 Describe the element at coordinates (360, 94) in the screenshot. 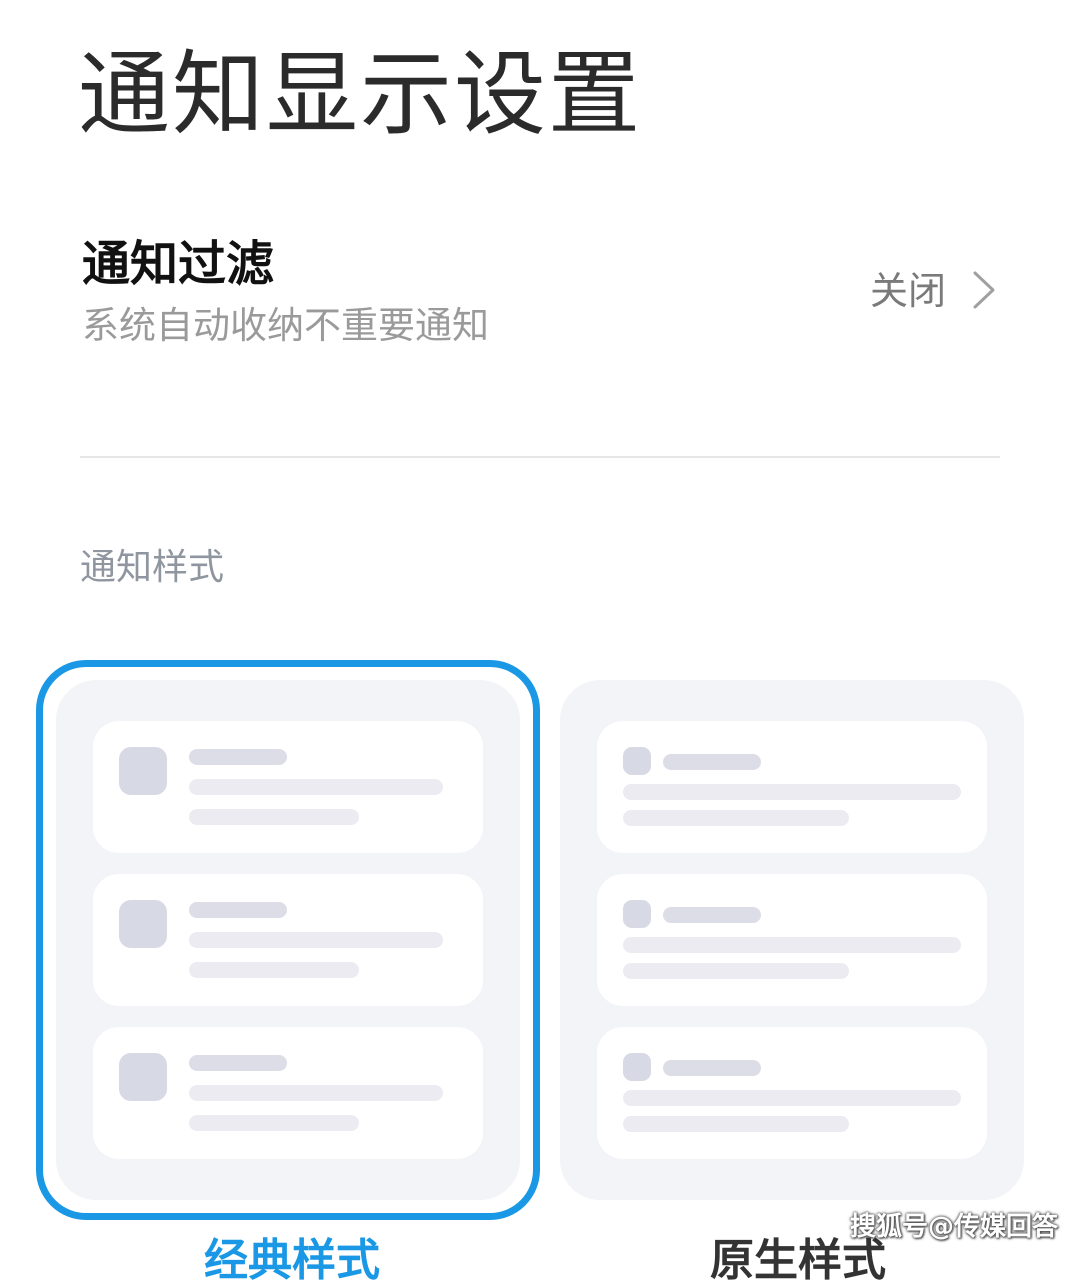

I see `page-title: 通知显示设置` at that location.